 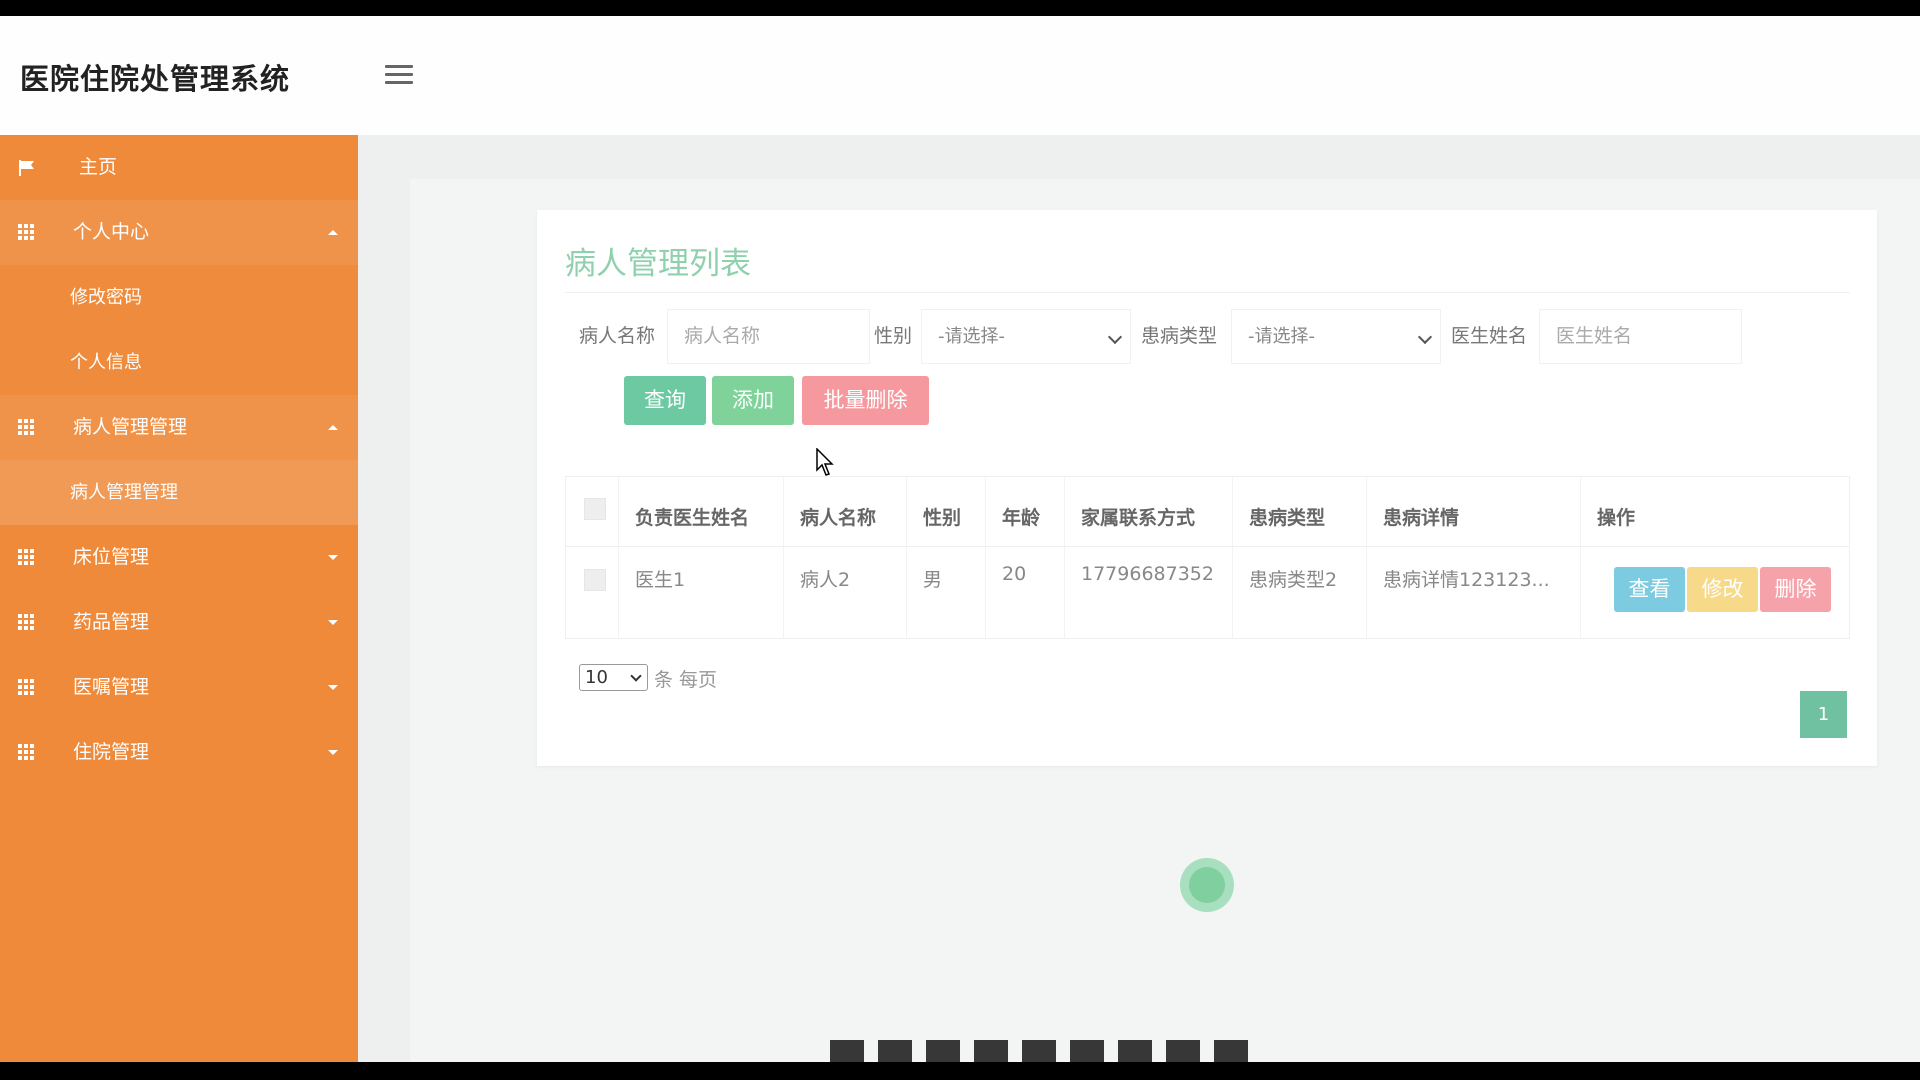 What do you see at coordinates (596, 677) in the screenshot?
I see `page-size-value: 10` at bounding box center [596, 677].